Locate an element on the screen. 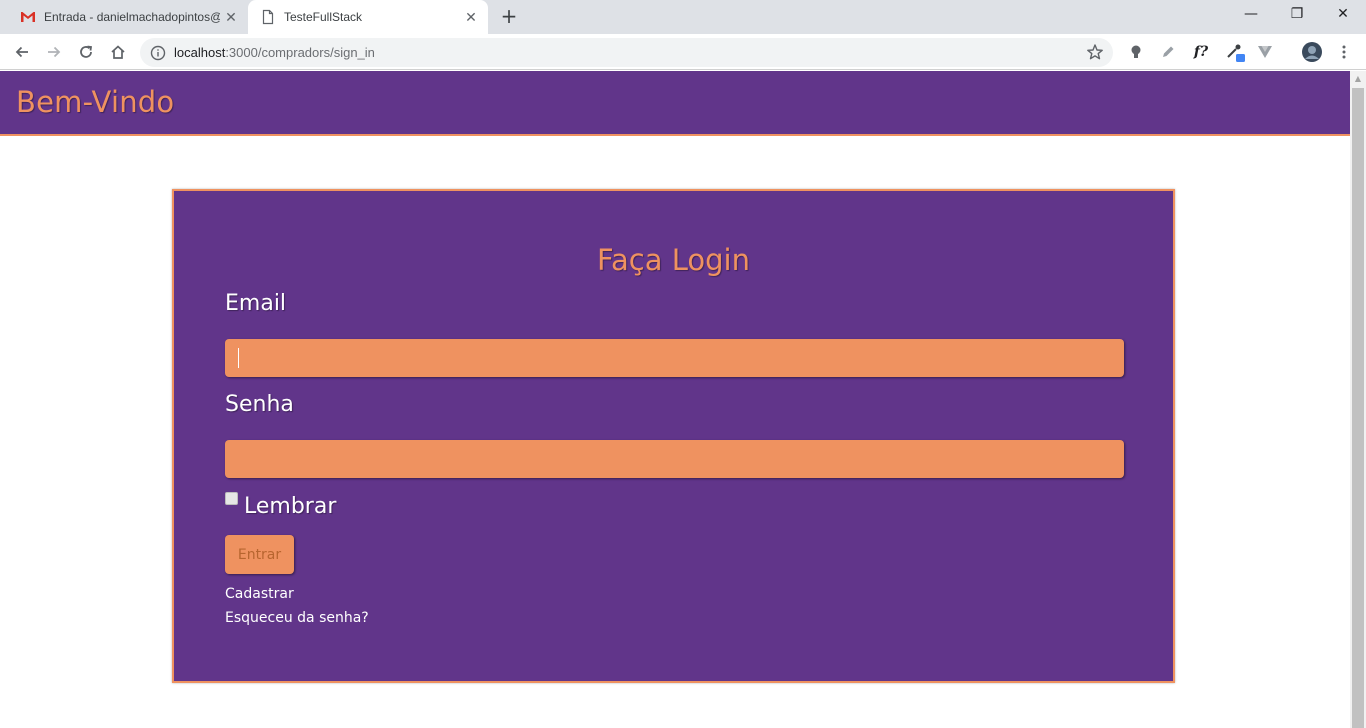 This screenshot has height=728, width=1366. url-host: localhost is located at coordinates (200, 52).